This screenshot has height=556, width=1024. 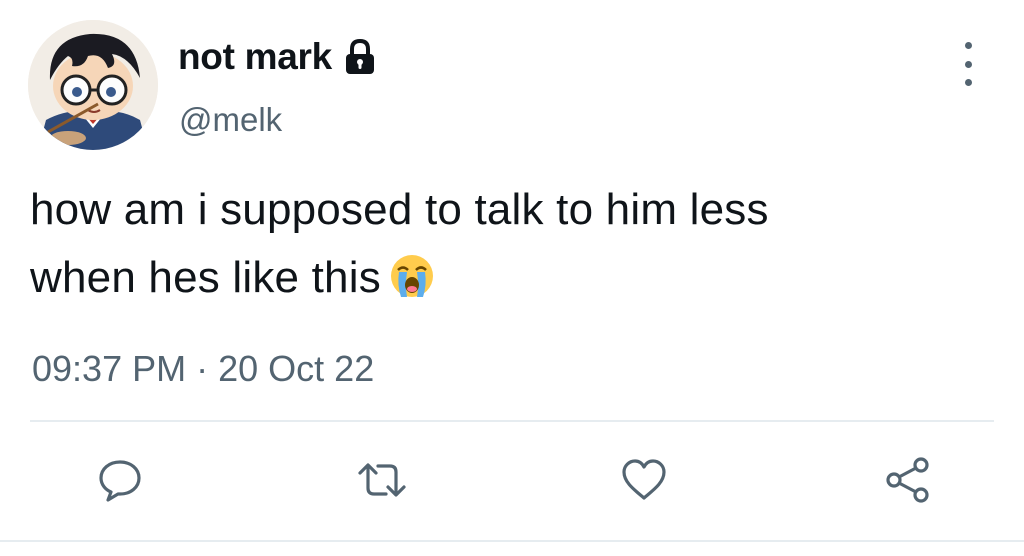 What do you see at coordinates (512, 421) in the screenshot?
I see `divider` at bounding box center [512, 421].